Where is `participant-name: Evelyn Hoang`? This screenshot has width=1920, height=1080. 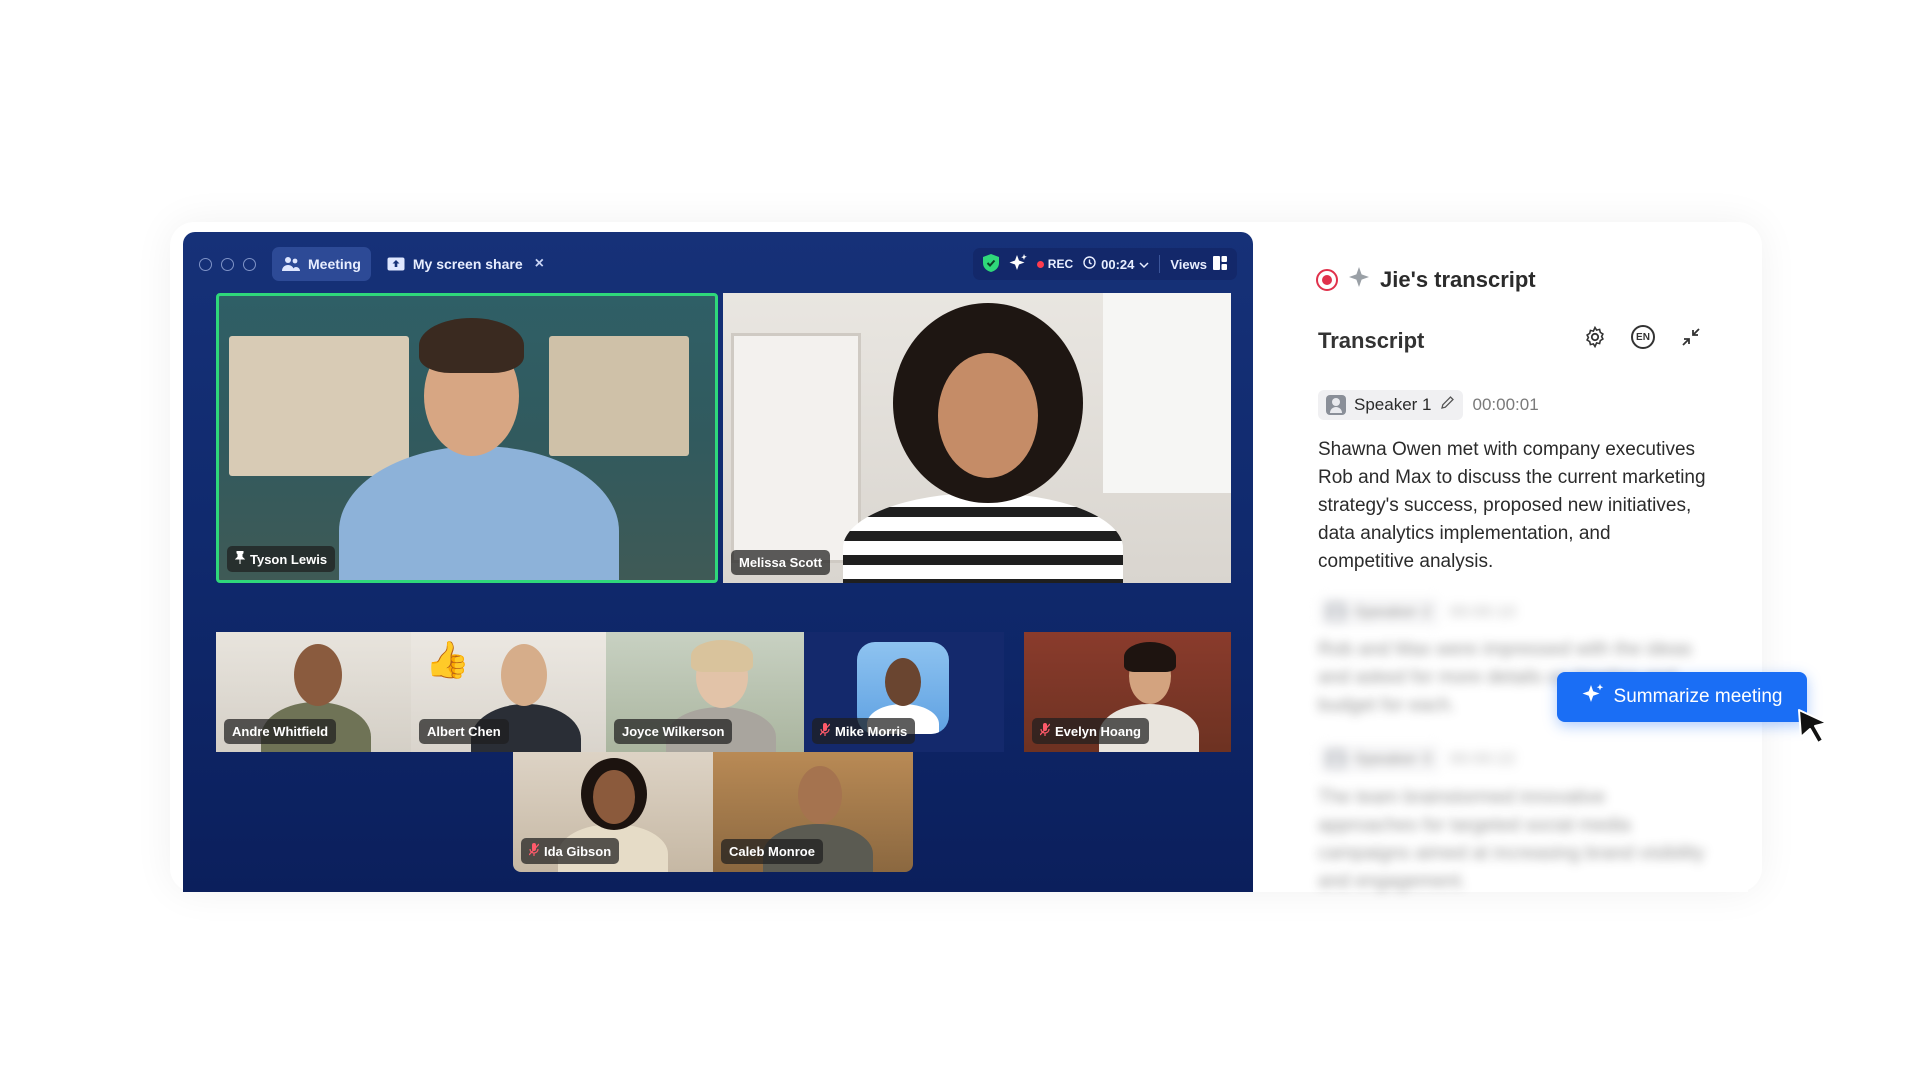
participant-name: Evelyn Hoang is located at coordinates (1098, 731).